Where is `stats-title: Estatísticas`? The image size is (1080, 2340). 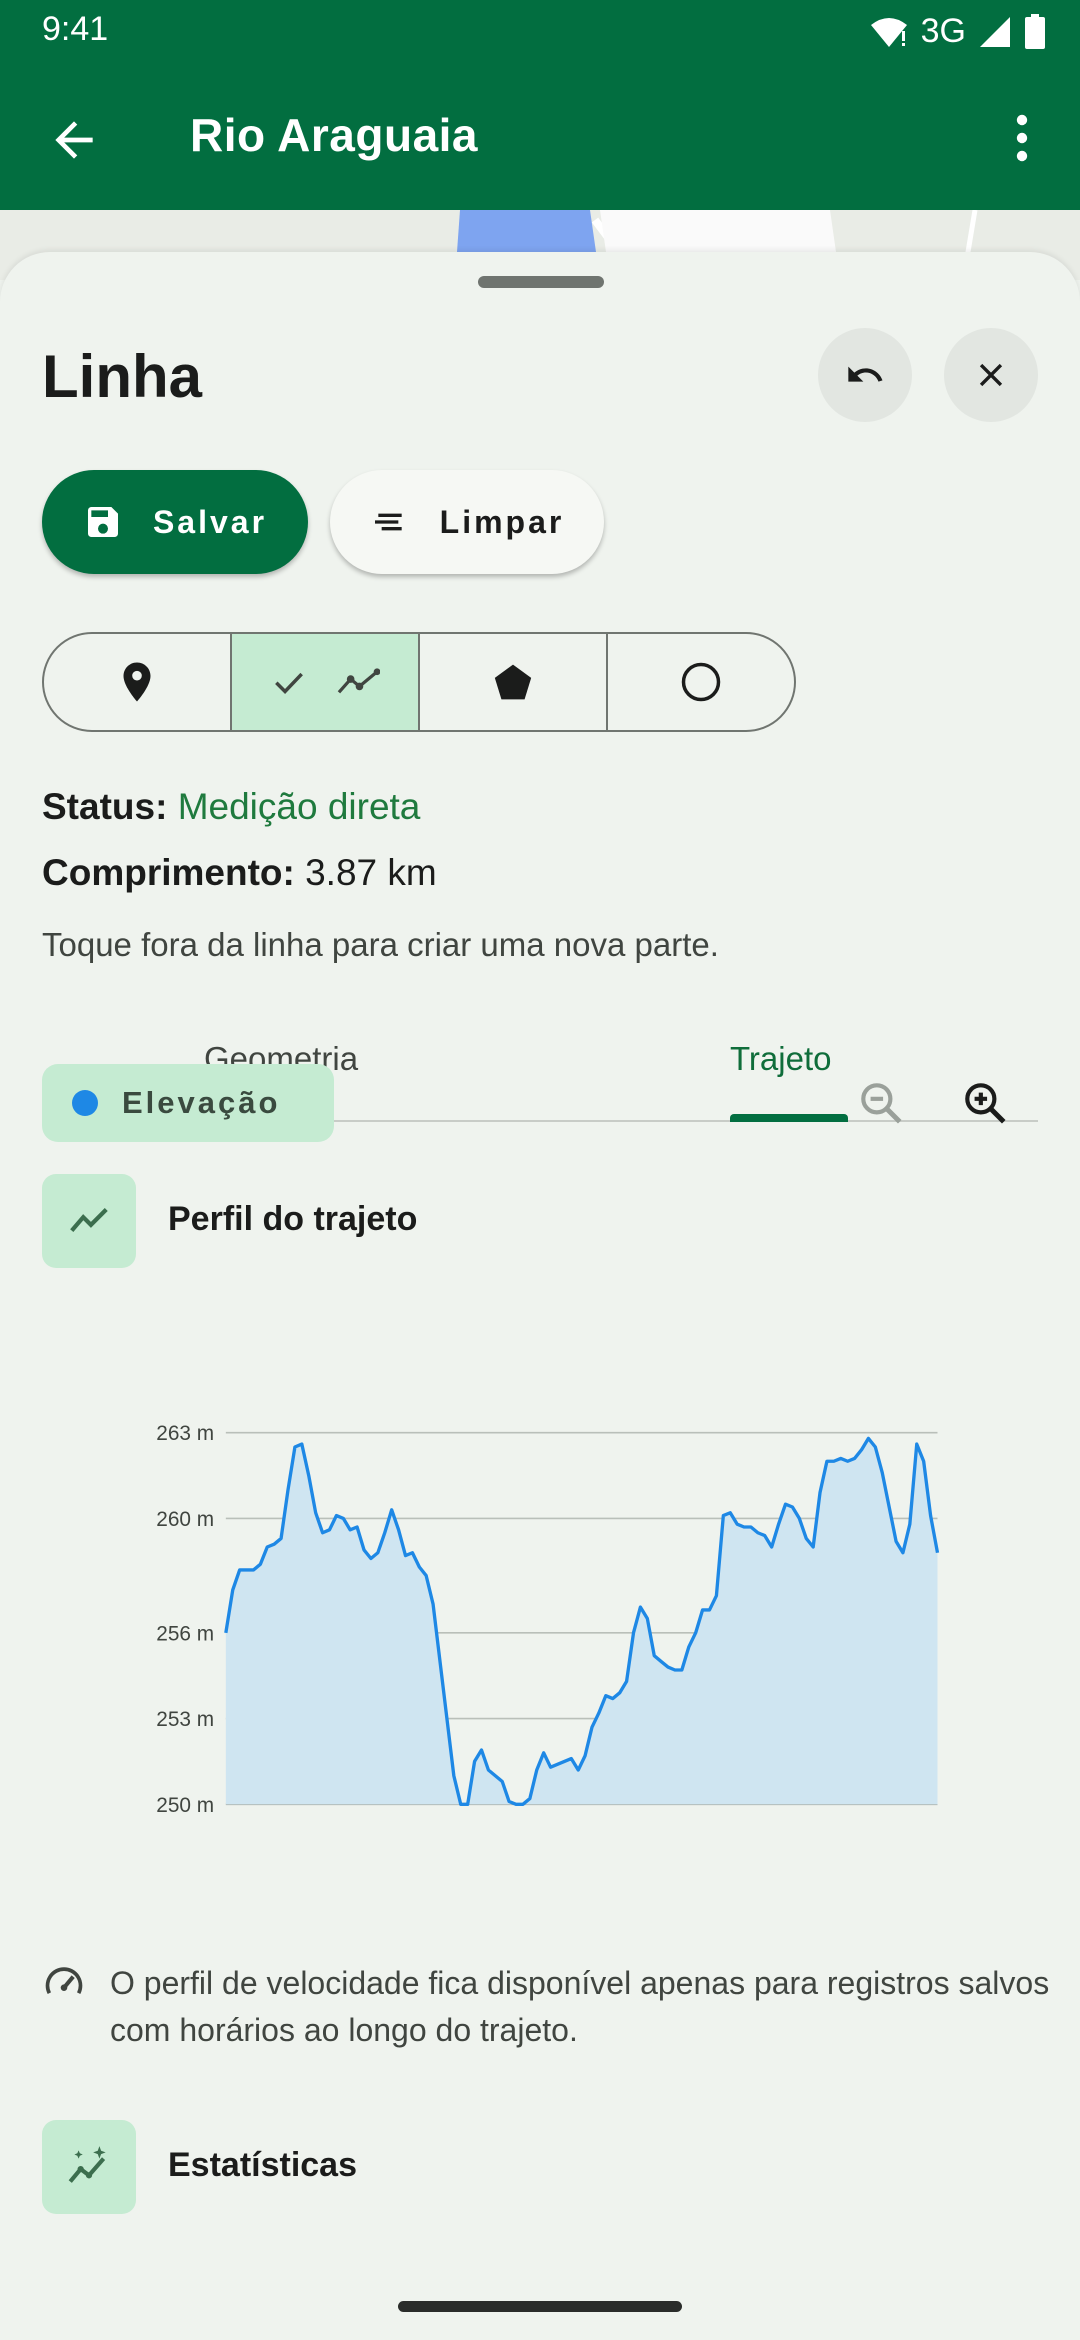
stats-title: Estatísticas is located at coordinates (262, 2165).